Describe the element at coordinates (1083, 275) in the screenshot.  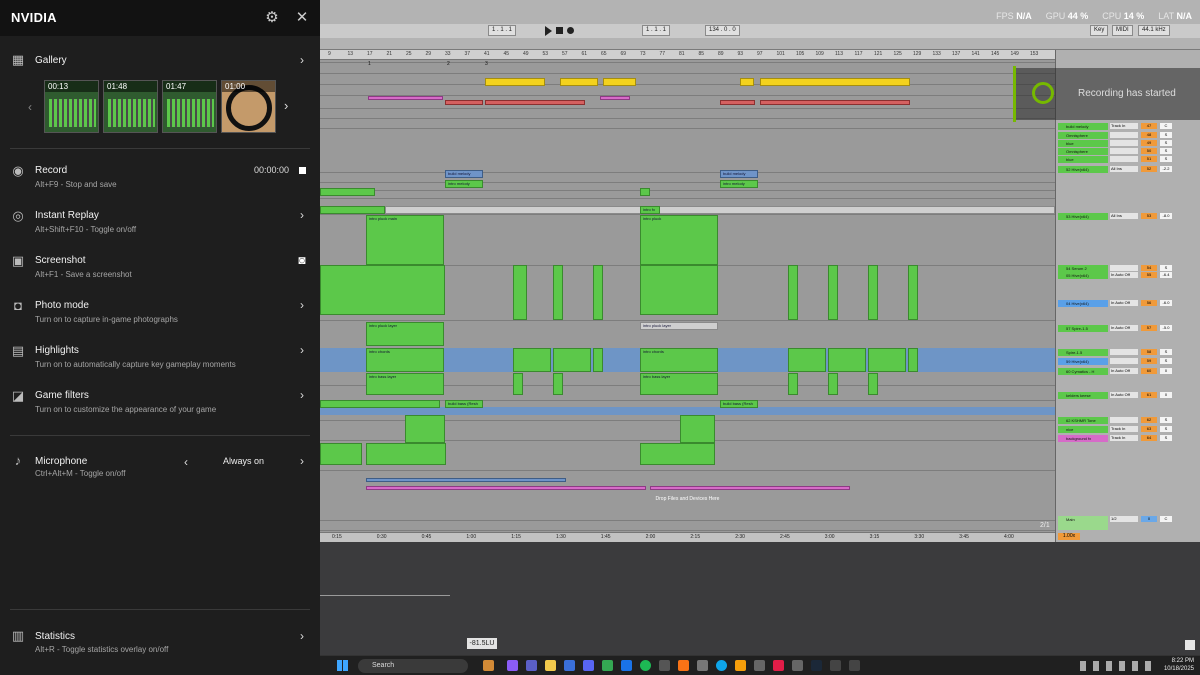
I see `track-name: 05 Hive(x64)` at that location.